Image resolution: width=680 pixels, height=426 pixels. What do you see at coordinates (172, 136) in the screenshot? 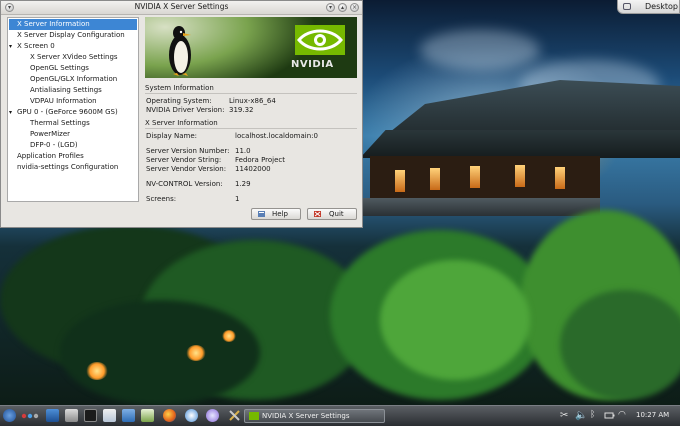
I see `display-name-label: Display Name:` at bounding box center [172, 136].